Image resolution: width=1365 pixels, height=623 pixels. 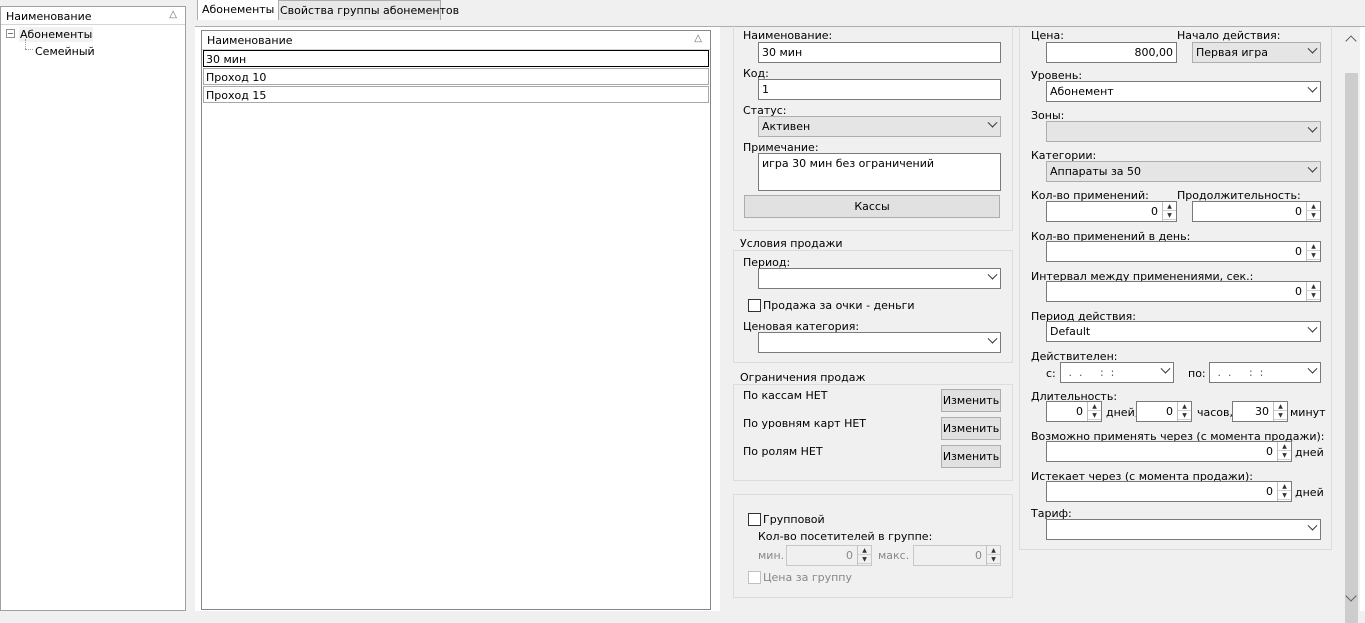 What do you see at coordinates (879, 52) in the screenshot?
I see `name-input: 30 мин` at bounding box center [879, 52].